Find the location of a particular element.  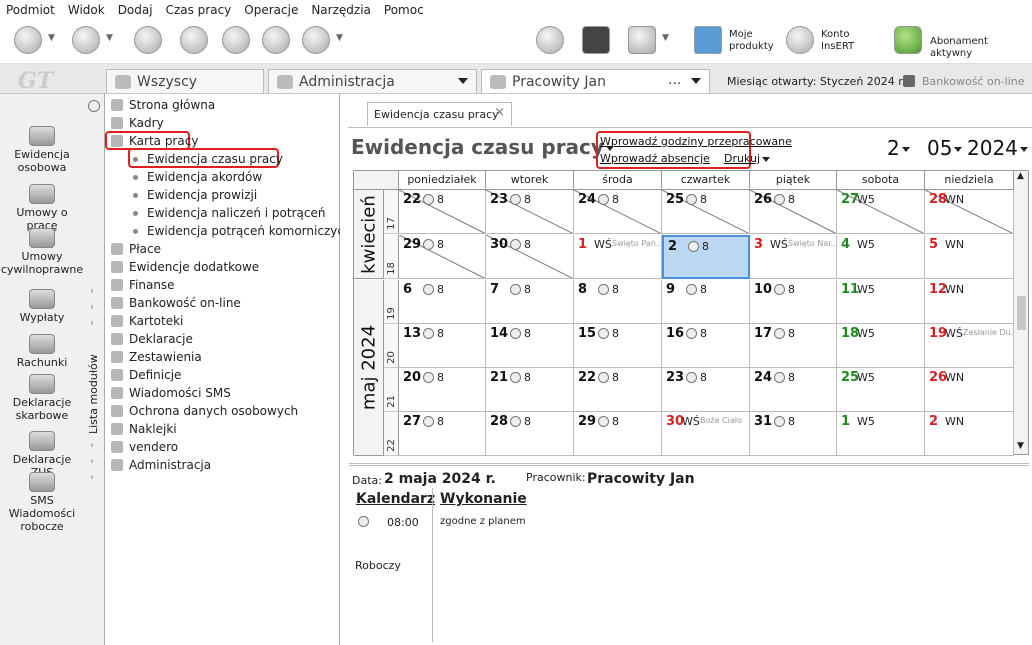

day-cell: 88 is located at coordinates (618, 302).